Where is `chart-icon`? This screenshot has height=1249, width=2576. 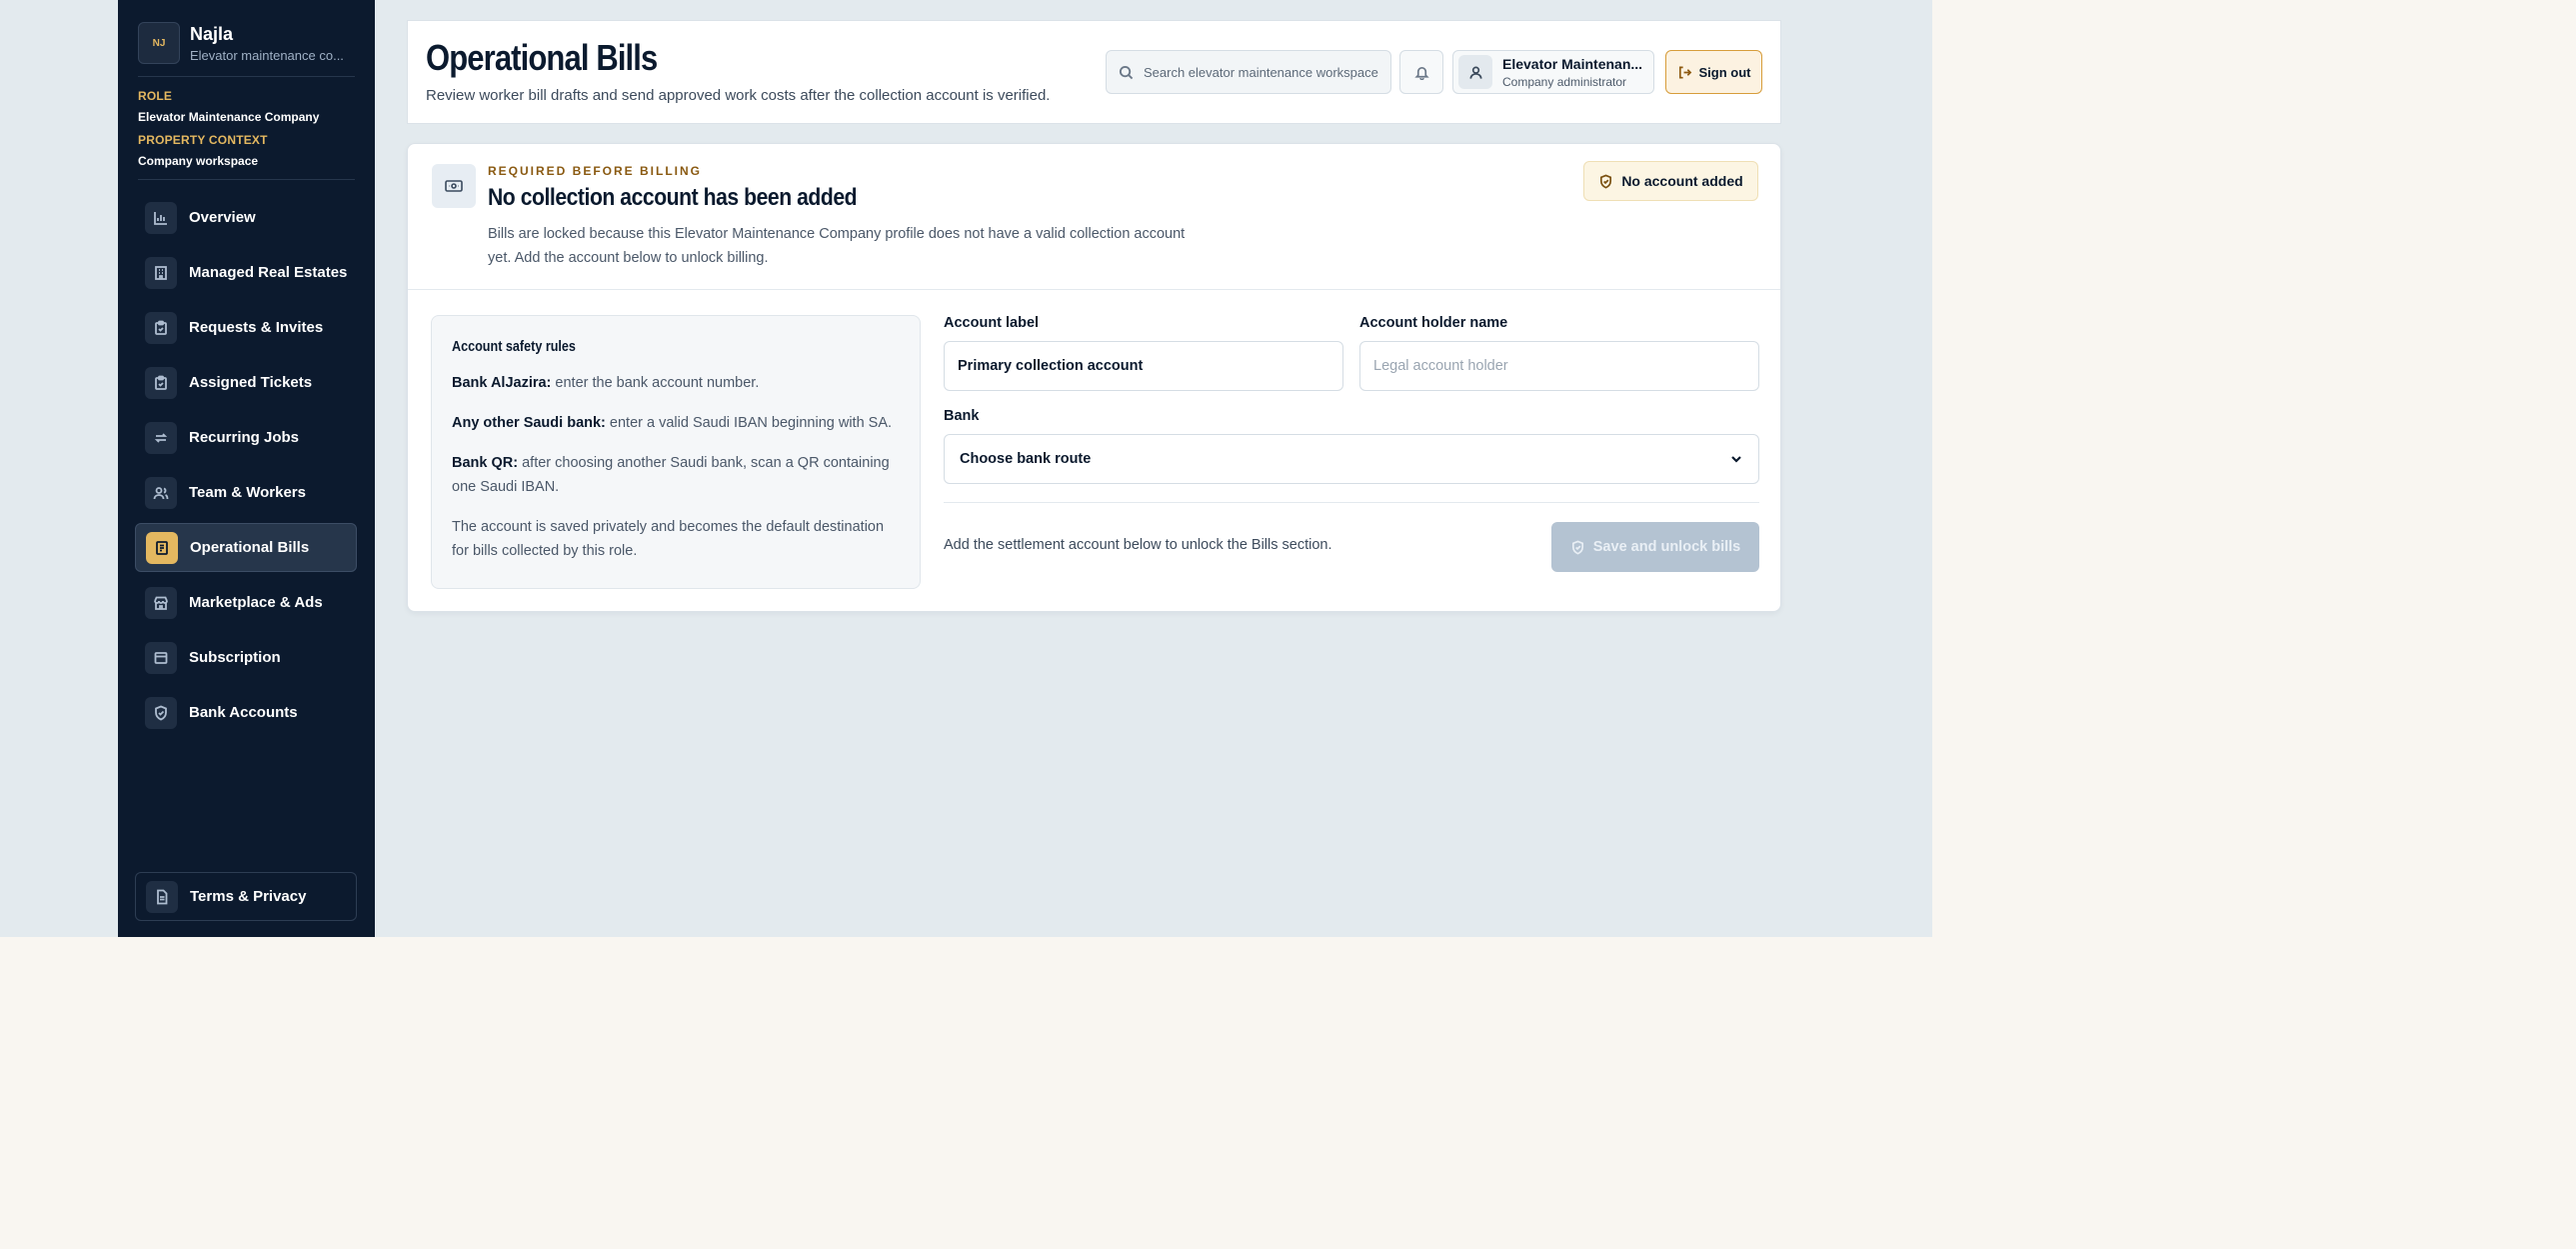
chart-icon is located at coordinates (161, 217).